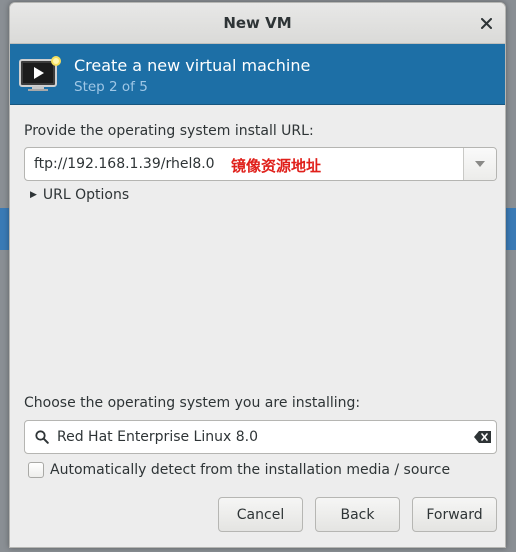  I want to click on banner-step: Step 2 of 5, so click(111, 86).